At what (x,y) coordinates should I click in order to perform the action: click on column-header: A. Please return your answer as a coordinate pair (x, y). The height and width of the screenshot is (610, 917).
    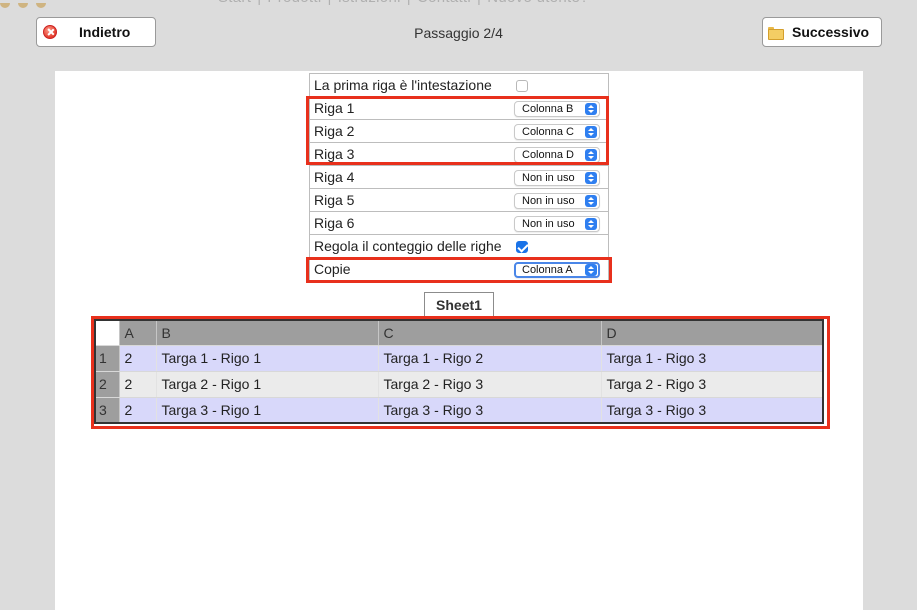
    Looking at the image, I should click on (138, 333).